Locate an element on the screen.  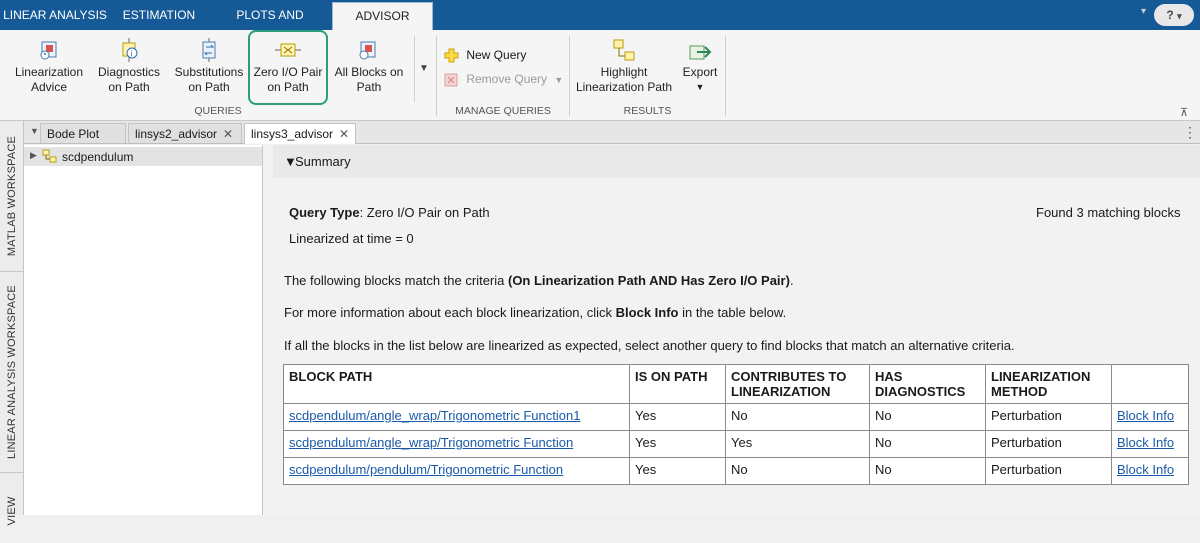
linearization-advice-icon is located at coordinates (48, 50).